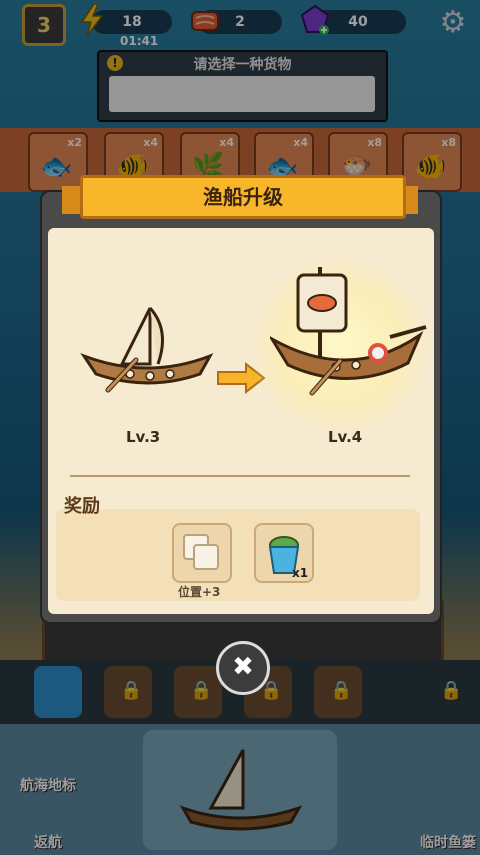 This screenshot has width=480, height=855. What do you see at coordinates (143, 437) in the screenshot?
I see `from-level-label: Lv.3` at bounding box center [143, 437].